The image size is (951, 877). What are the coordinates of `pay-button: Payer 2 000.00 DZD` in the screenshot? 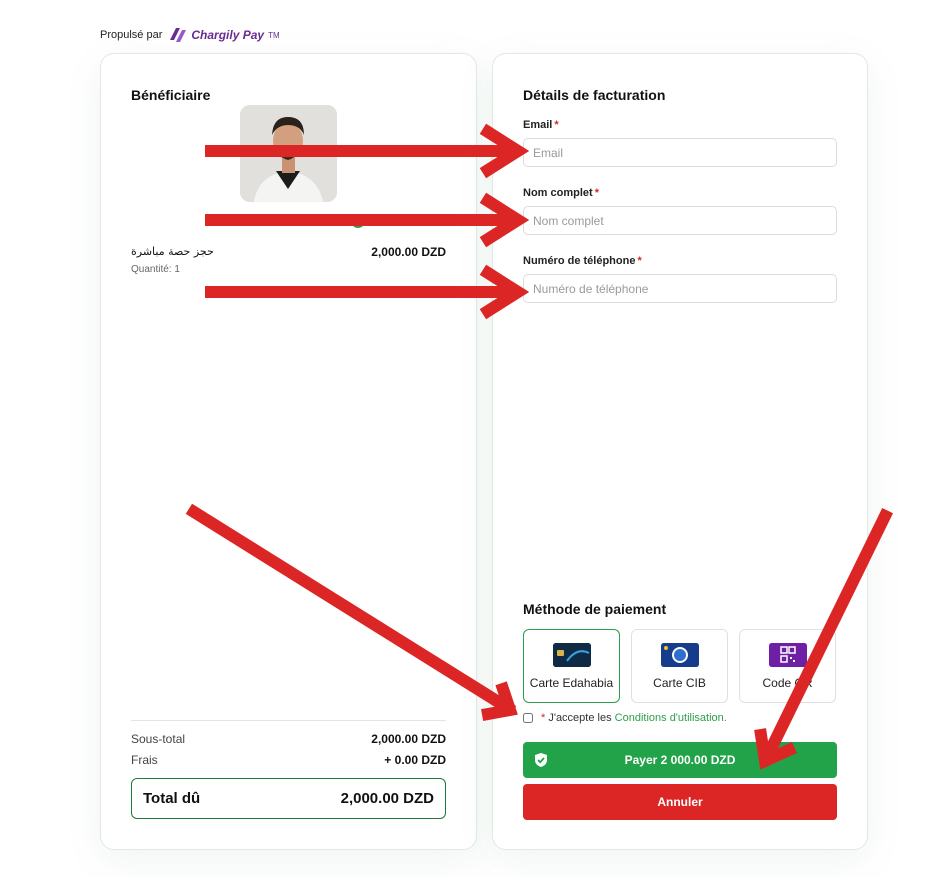 It's located at (680, 760).